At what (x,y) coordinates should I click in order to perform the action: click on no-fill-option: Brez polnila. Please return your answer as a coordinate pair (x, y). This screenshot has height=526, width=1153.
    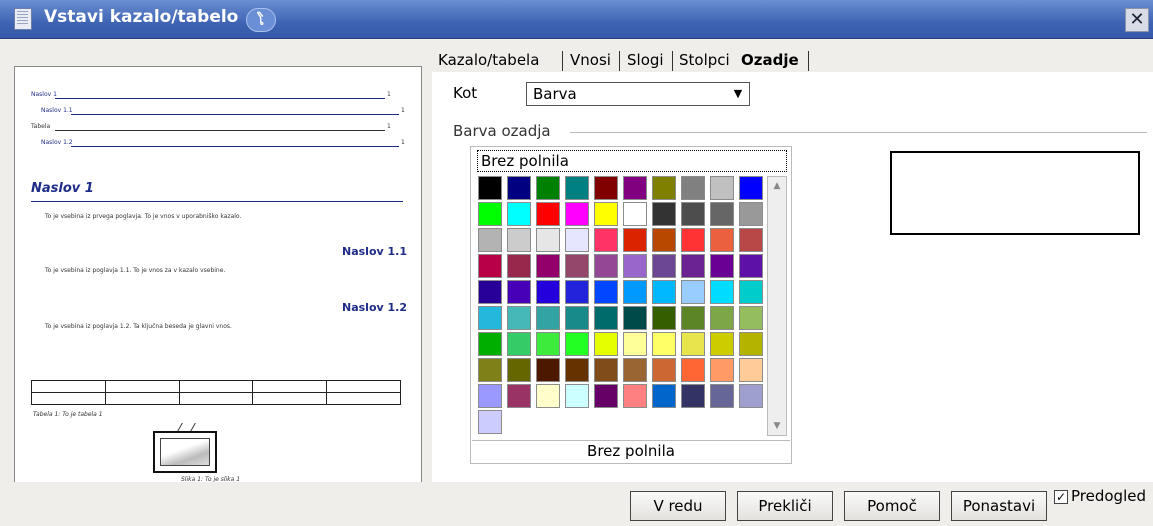
    Looking at the image, I should click on (632, 161).